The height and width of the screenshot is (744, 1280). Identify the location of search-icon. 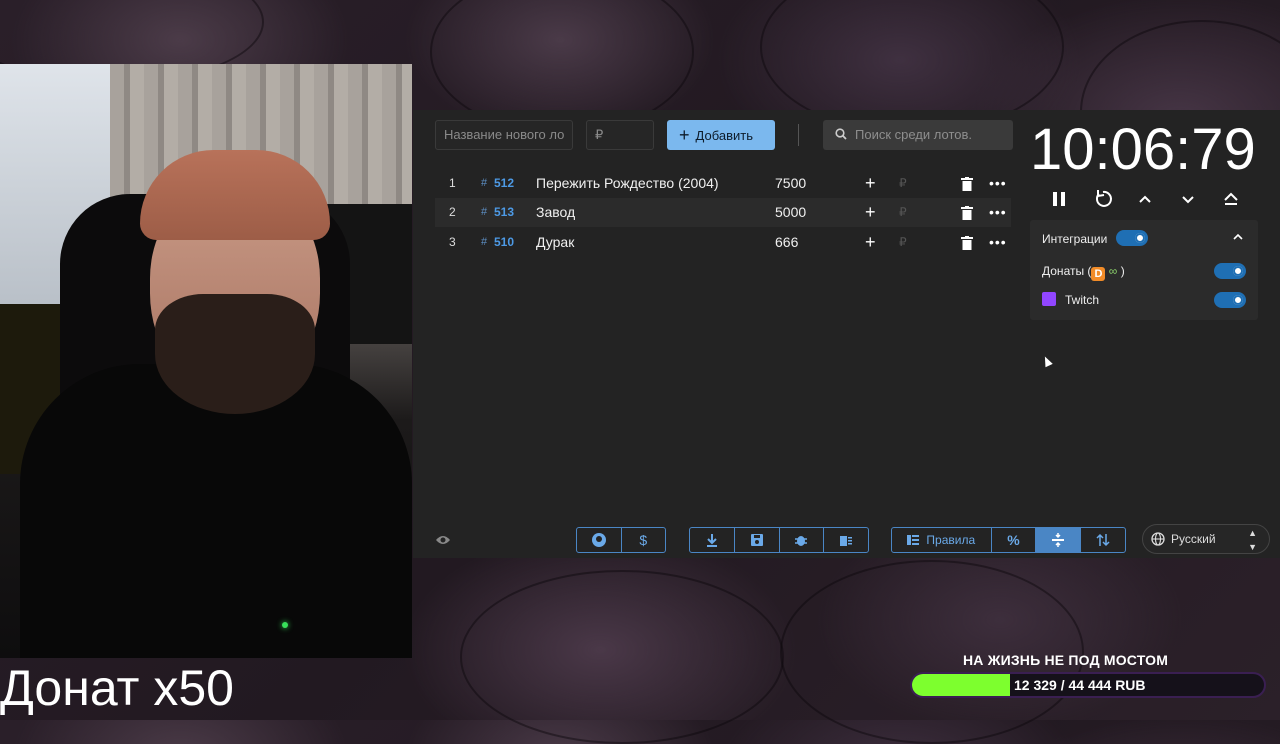
(841, 134).